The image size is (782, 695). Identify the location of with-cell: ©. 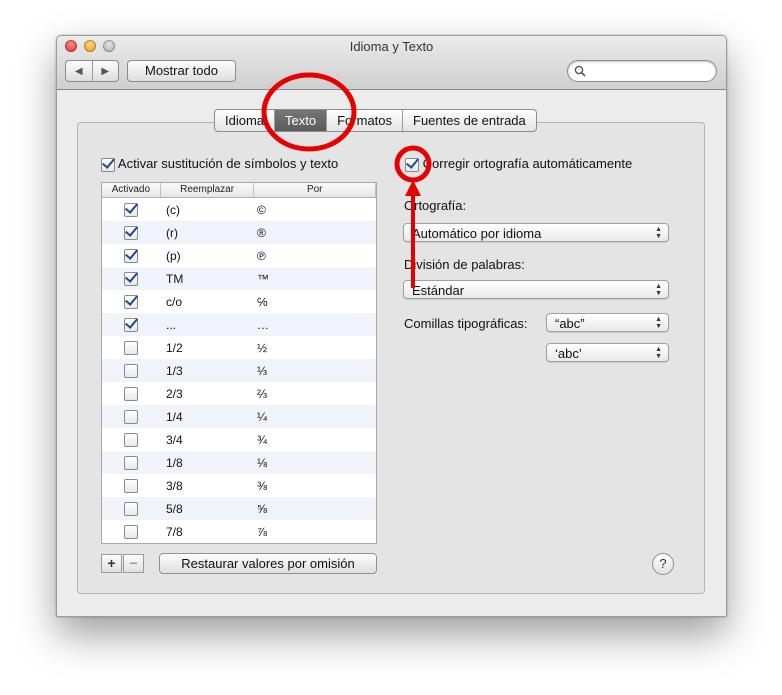
(313, 210).